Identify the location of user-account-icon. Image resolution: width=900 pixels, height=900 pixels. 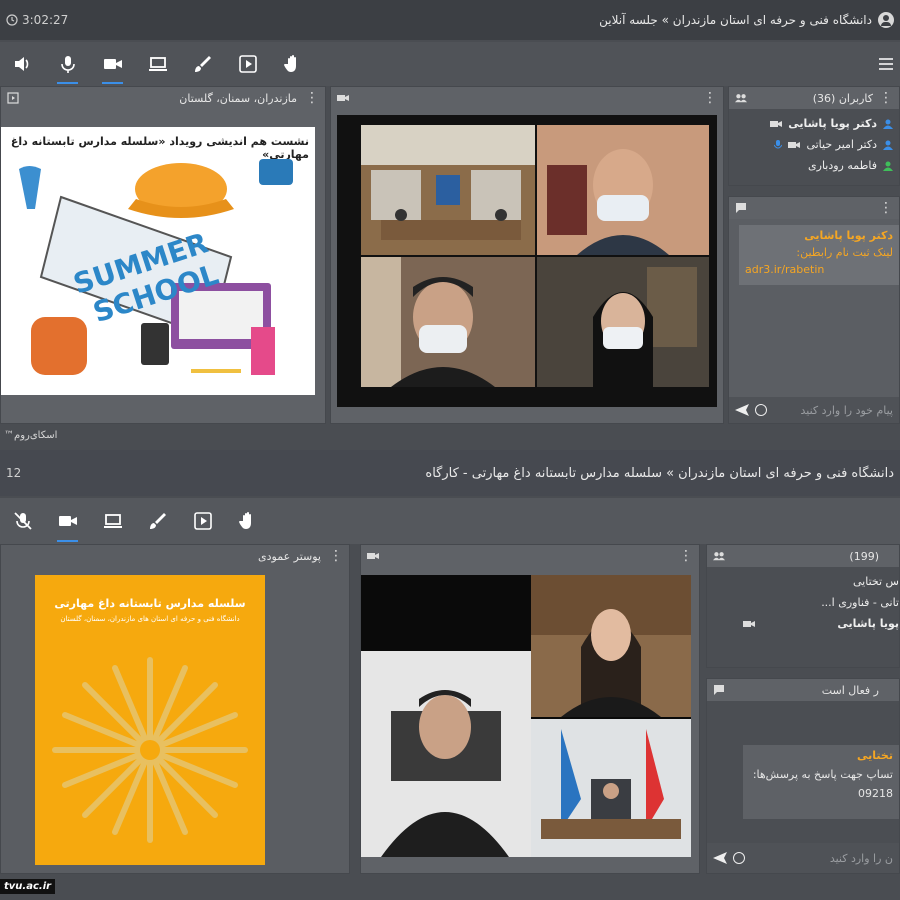
(886, 20).